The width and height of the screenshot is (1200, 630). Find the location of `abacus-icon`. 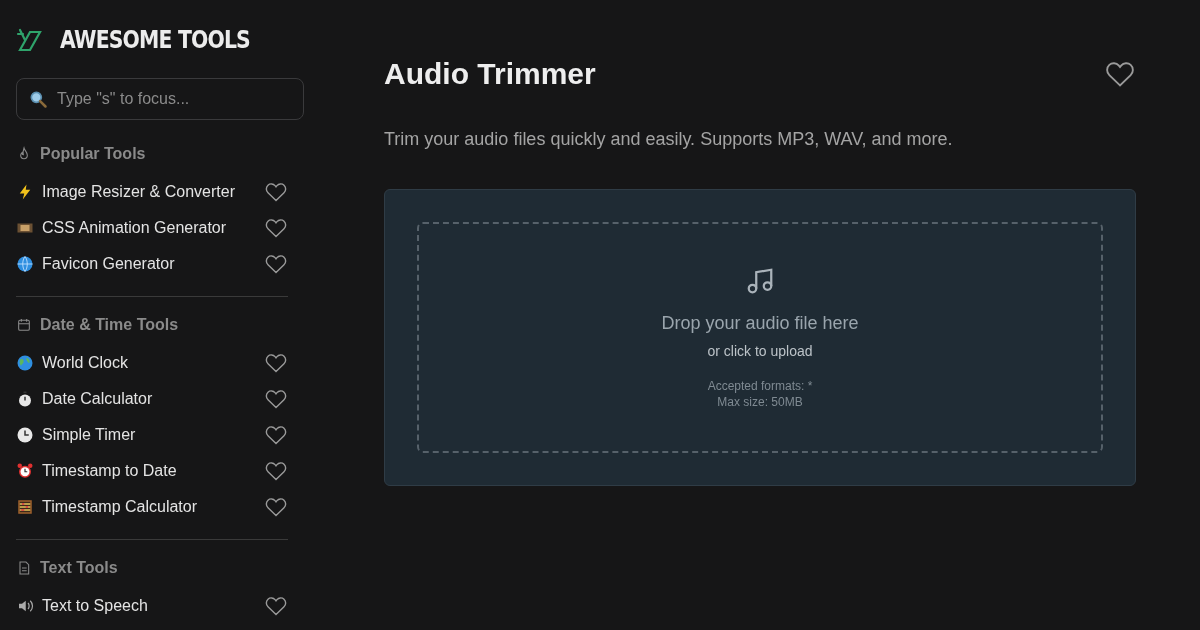

abacus-icon is located at coordinates (25, 507).